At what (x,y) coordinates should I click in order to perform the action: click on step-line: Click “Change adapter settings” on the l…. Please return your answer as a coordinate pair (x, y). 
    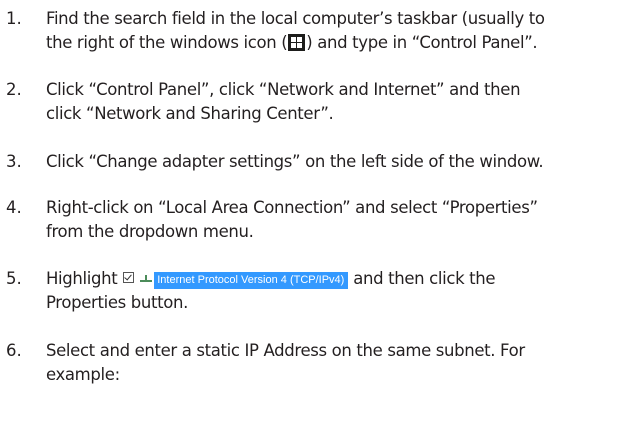
    Looking at the image, I should click on (295, 161).